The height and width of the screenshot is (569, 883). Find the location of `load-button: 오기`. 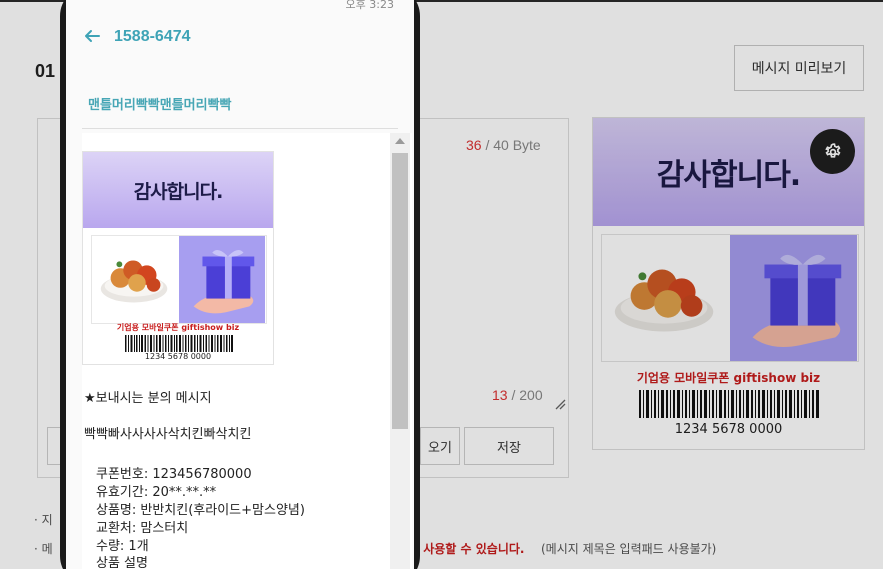

load-button: 오기 is located at coordinates (440, 446).